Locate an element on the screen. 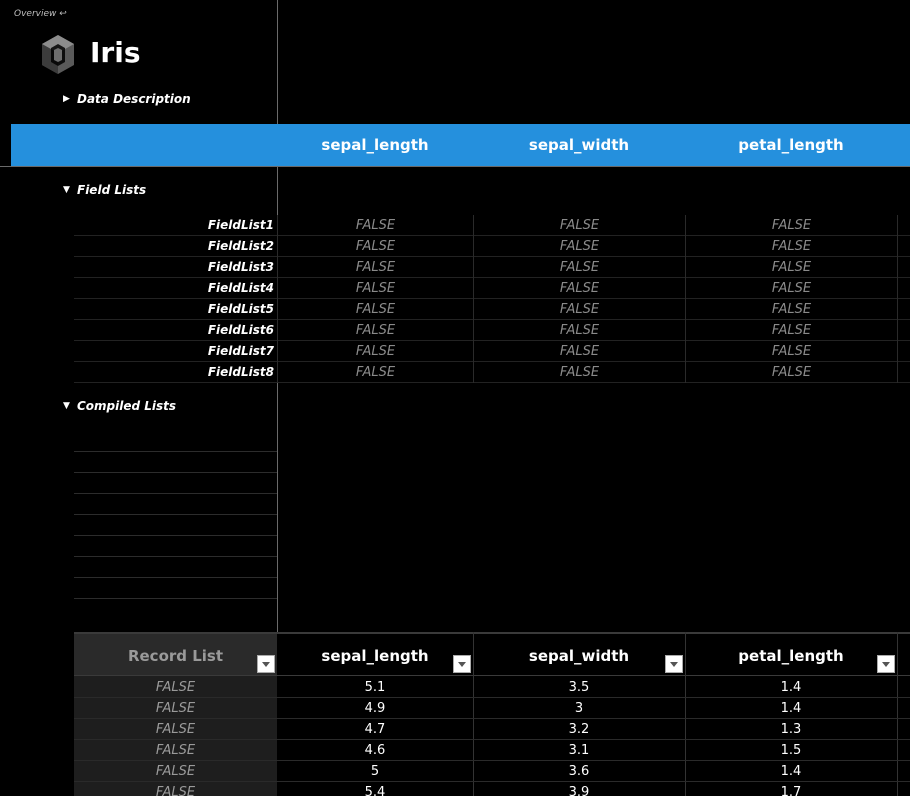 The image size is (910, 796). field-list-label: FieldList6 is located at coordinates (240, 330).